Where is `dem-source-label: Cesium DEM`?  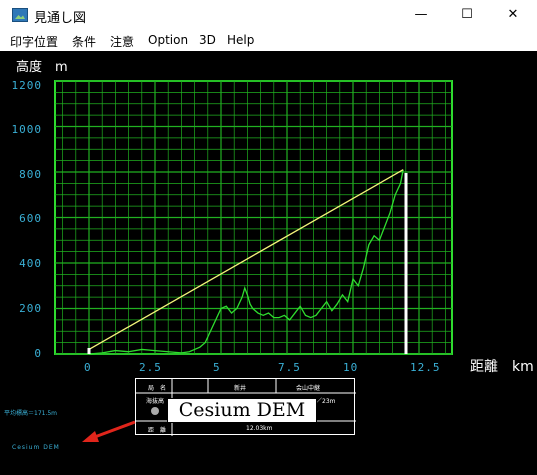
dem-source-label: Cesium DEM is located at coordinates (36, 447).